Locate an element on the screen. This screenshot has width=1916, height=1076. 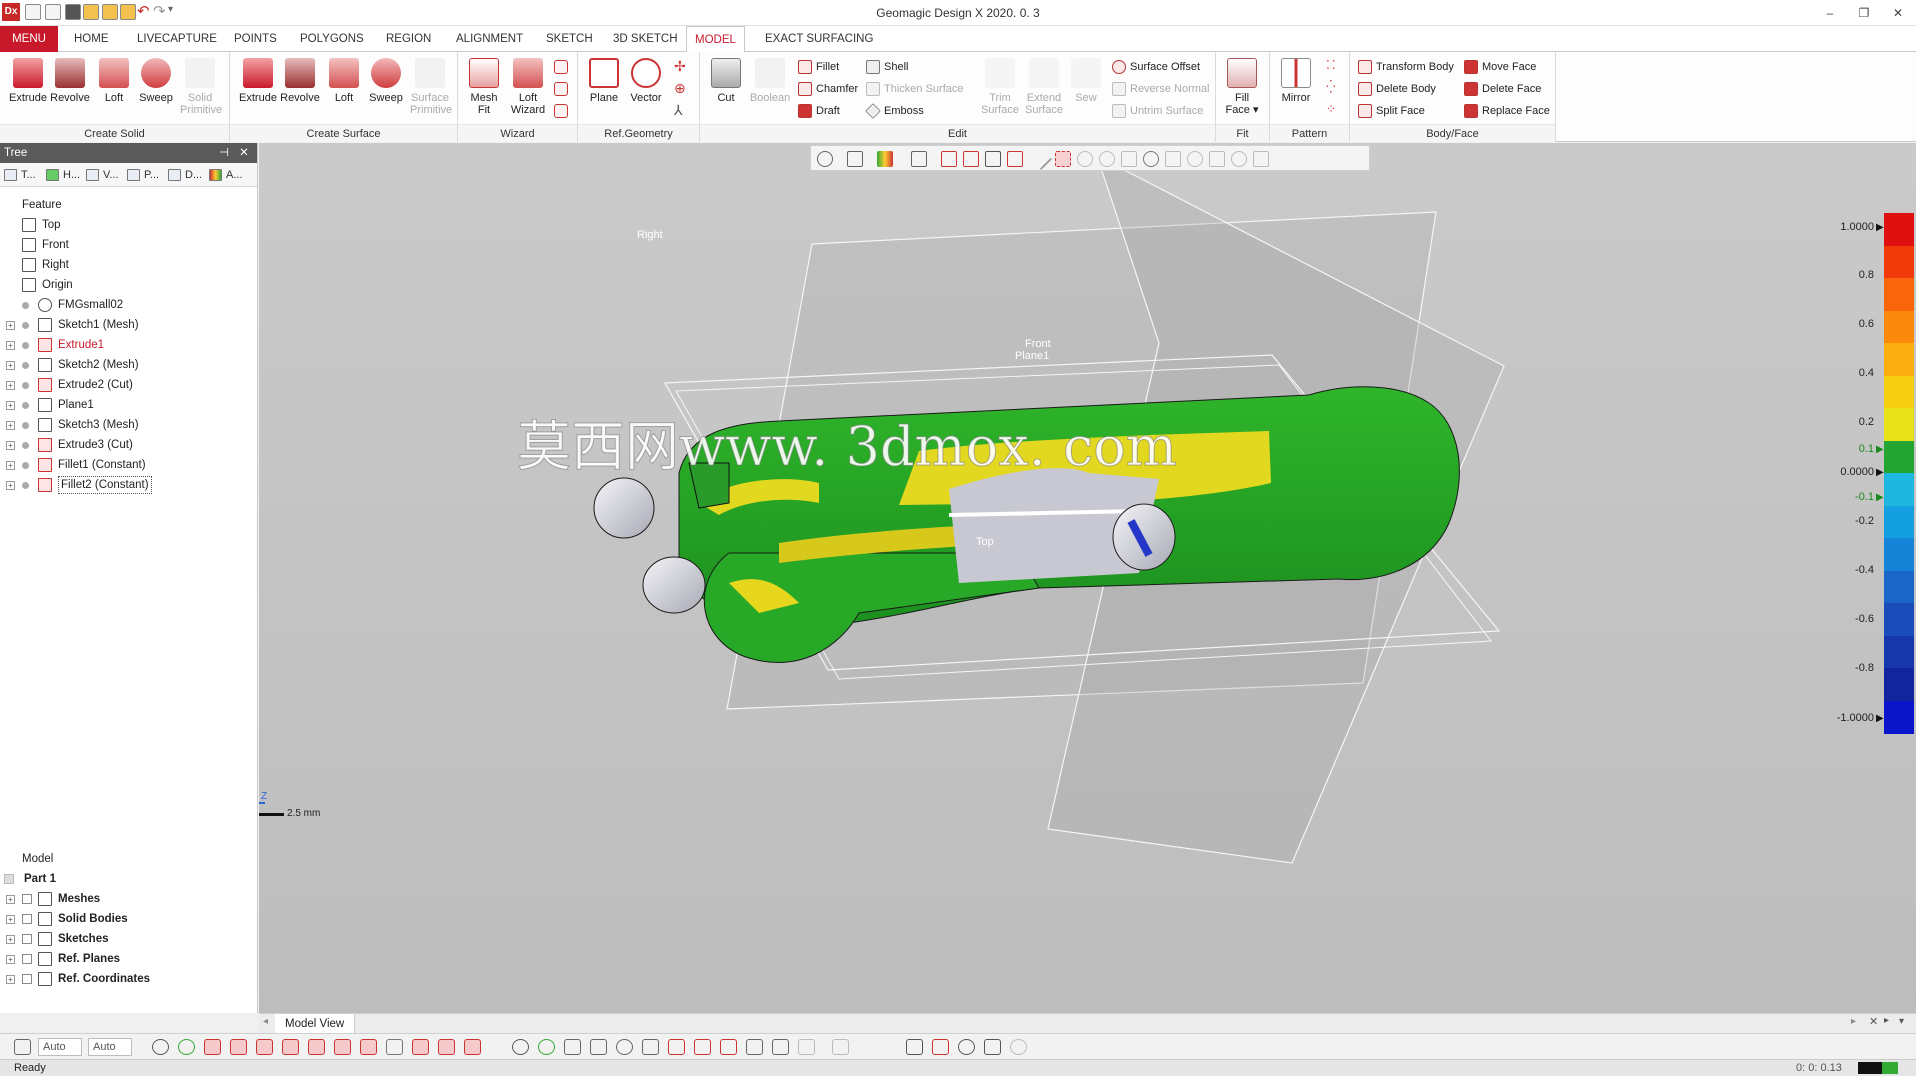
filter-vector-icon is located at coordinates (368, 1047).